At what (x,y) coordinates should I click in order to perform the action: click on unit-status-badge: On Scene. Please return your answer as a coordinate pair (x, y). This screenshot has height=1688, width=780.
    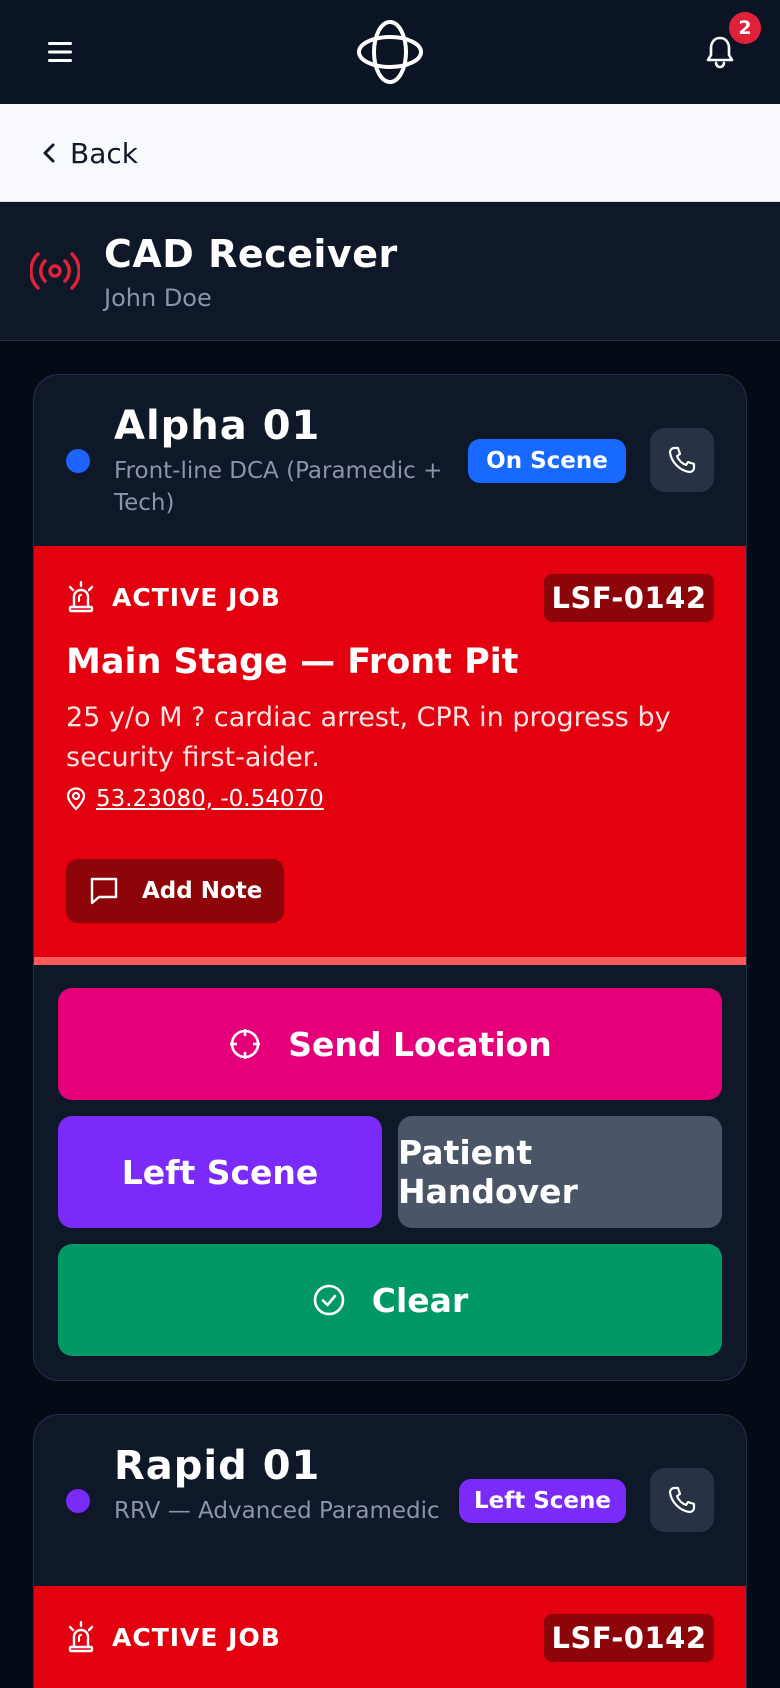
    Looking at the image, I should click on (547, 461).